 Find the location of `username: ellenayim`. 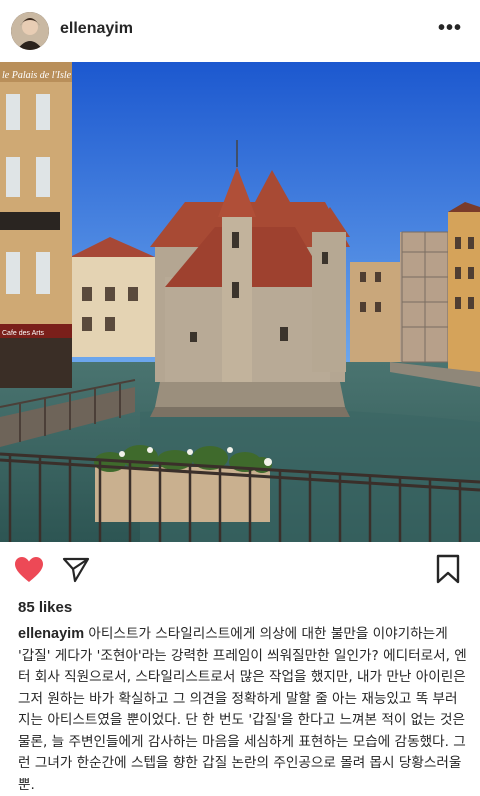

username: ellenayim is located at coordinates (96, 29).